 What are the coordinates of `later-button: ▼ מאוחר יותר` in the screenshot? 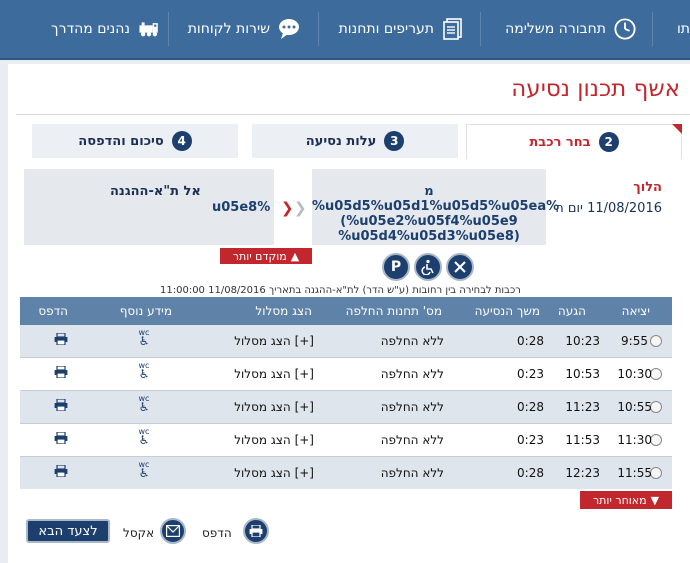 It's located at (626, 500).